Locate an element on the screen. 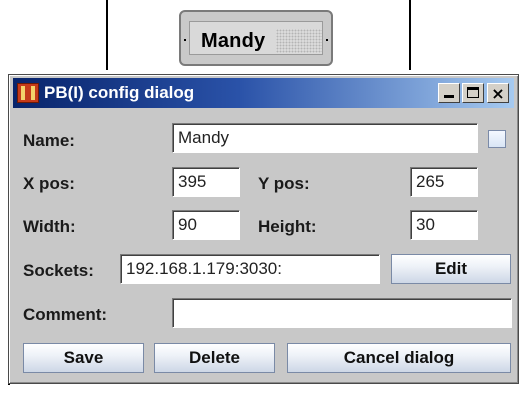 This screenshot has height=403, width=523. maximize-icon is located at coordinates (473, 92).